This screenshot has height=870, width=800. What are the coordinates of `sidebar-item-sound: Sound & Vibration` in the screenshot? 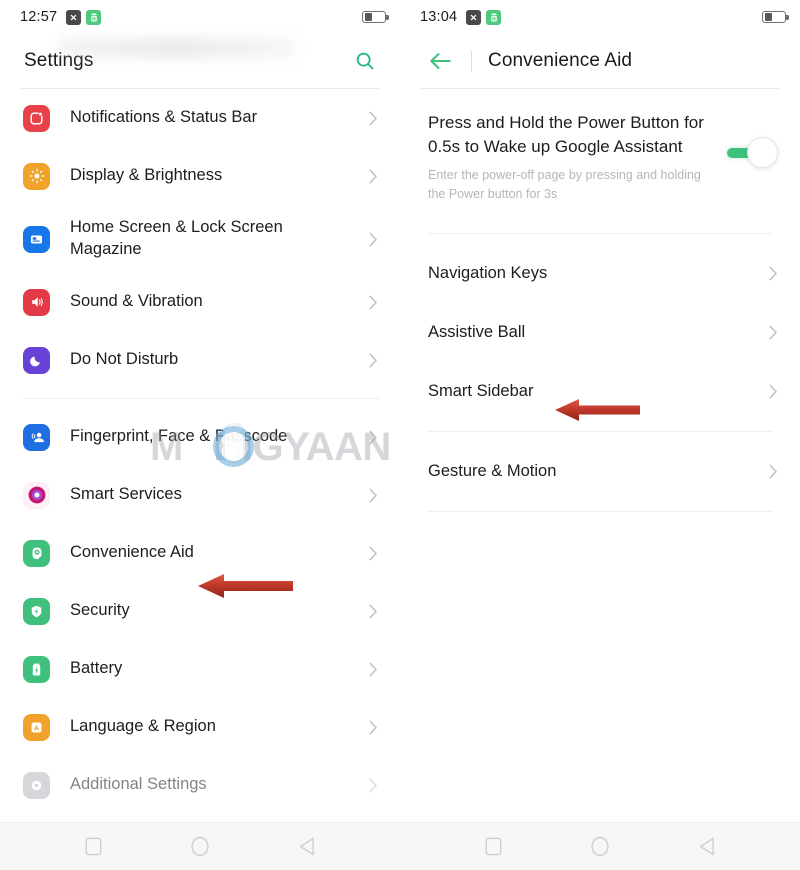 It's located at (200, 302).